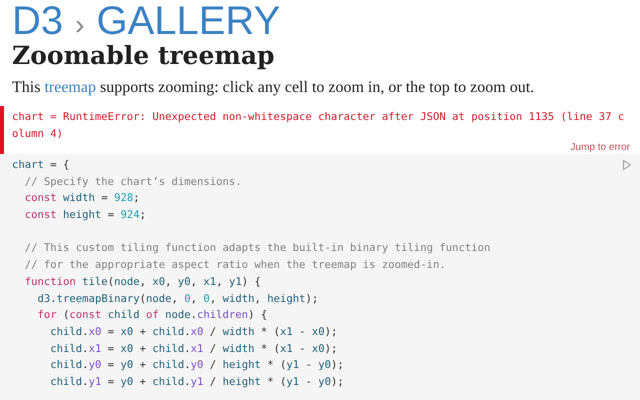  Describe the element at coordinates (70, 87) in the screenshot. I see `treemap-link: treemap` at that location.